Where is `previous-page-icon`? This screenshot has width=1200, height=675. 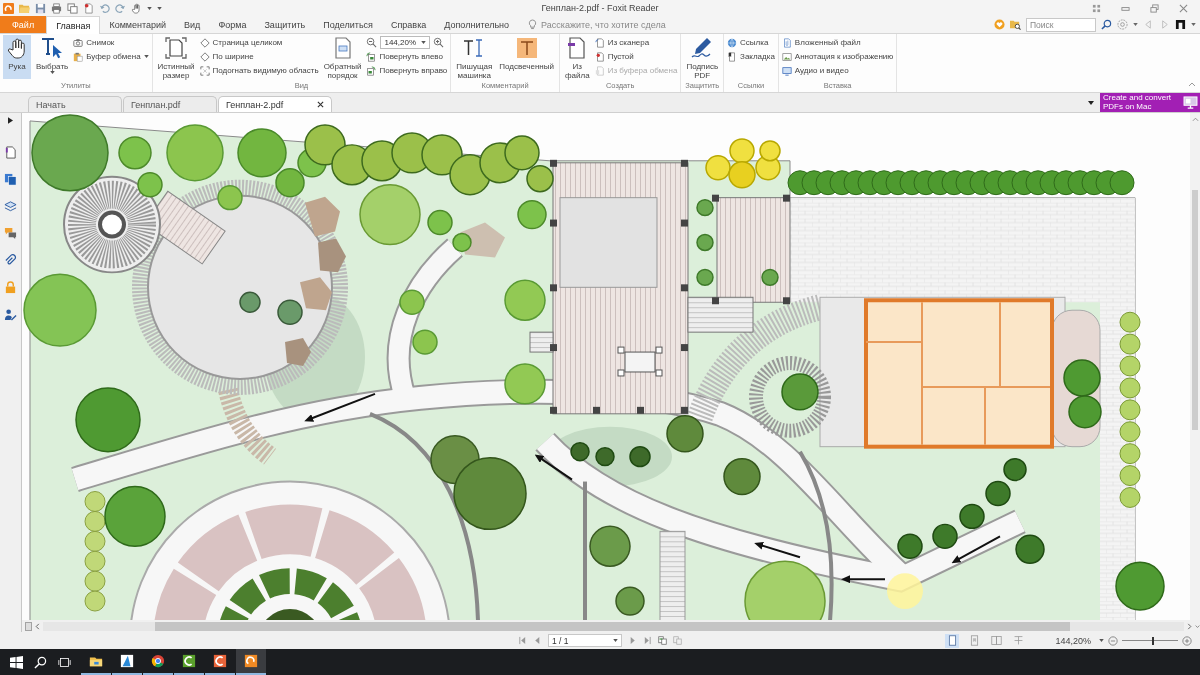 previous-page-icon is located at coordinates (537, 640).